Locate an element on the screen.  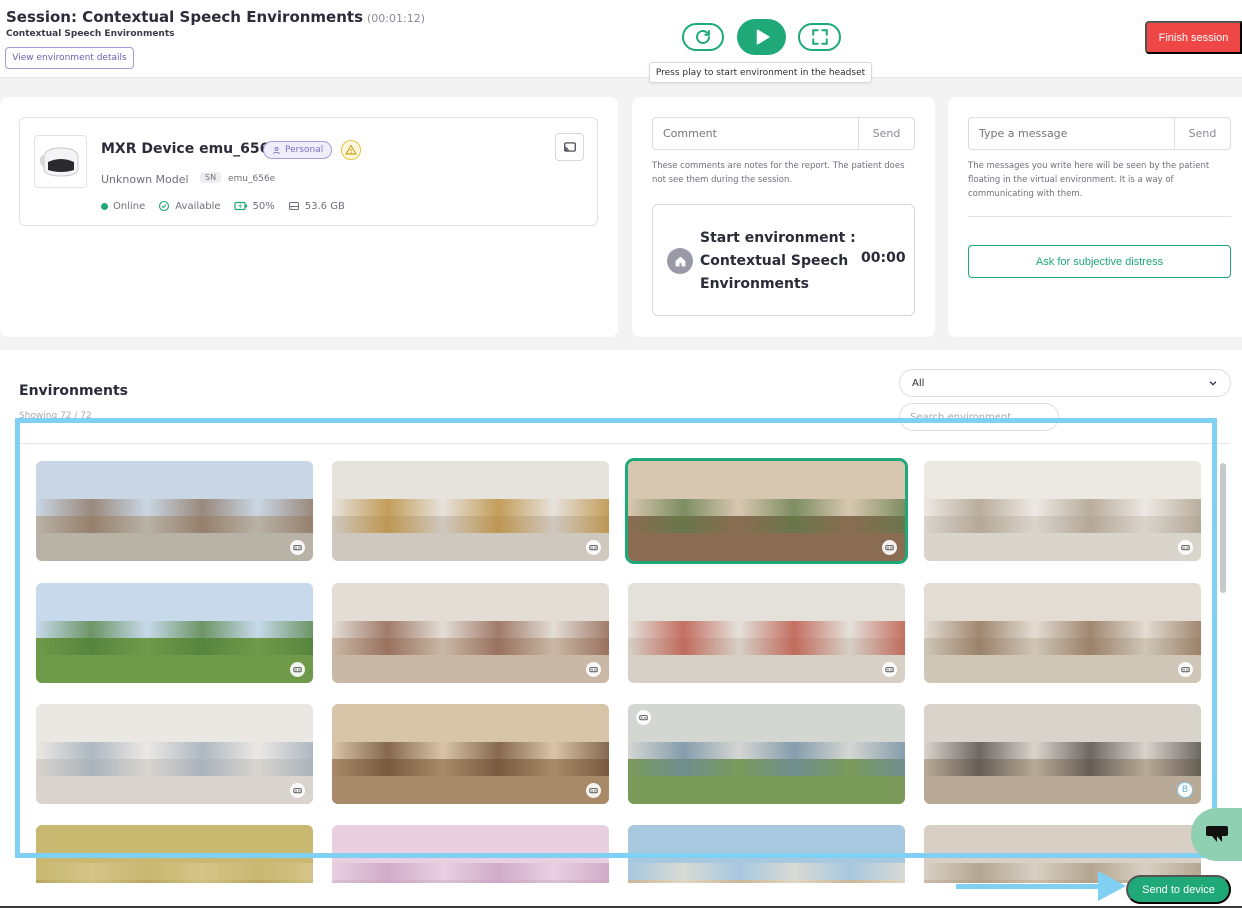
message-input is located at coordinates (1071, 133).